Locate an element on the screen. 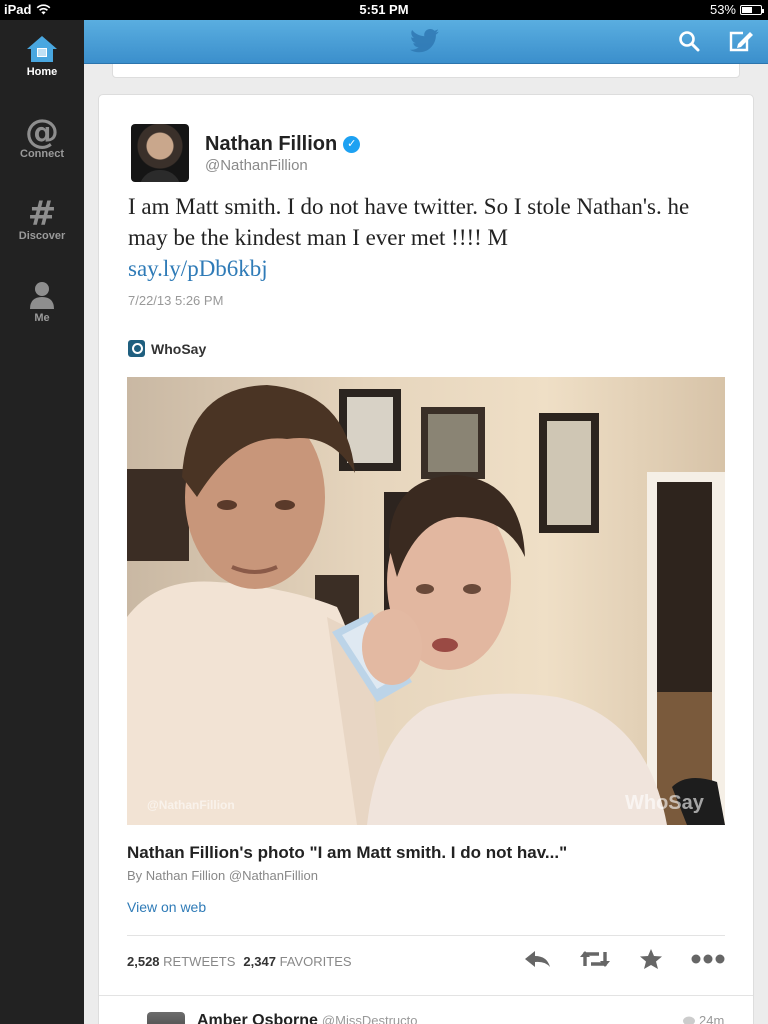 The image size is (768, 1024). sidebar-item-connect: @ Connect is located at coordinates (42, 142).